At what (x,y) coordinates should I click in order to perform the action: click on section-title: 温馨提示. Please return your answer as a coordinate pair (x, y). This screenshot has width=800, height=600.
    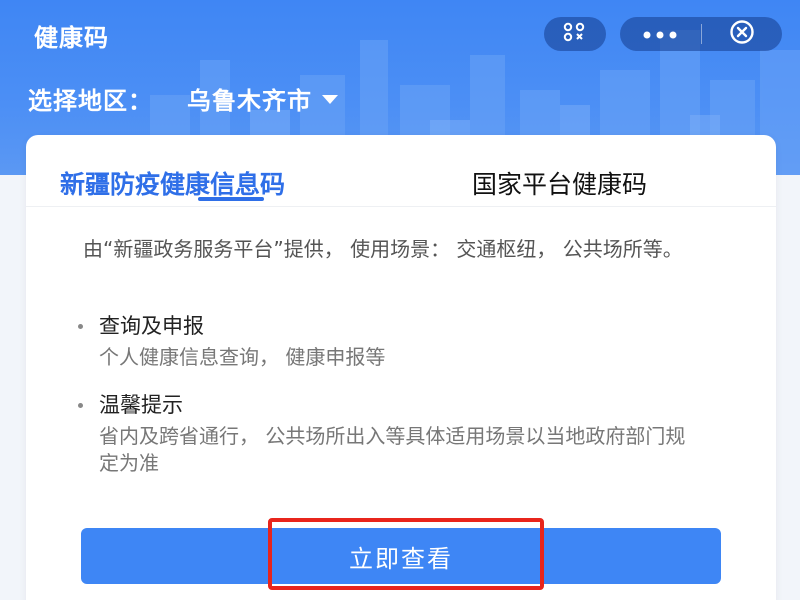
    Looking at the image, I should click on (141, 405).